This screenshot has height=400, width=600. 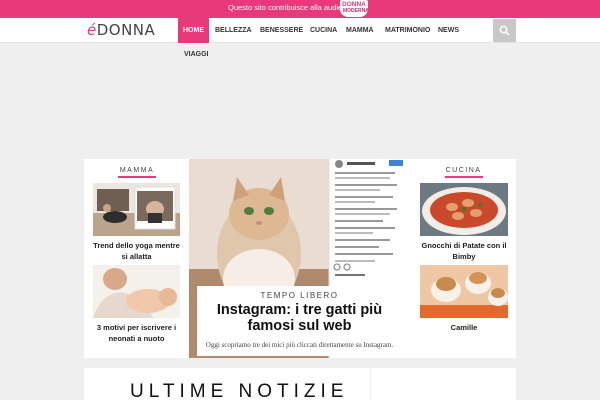 I want to click on nav-news: NEWS, so click(x=448, y=30).